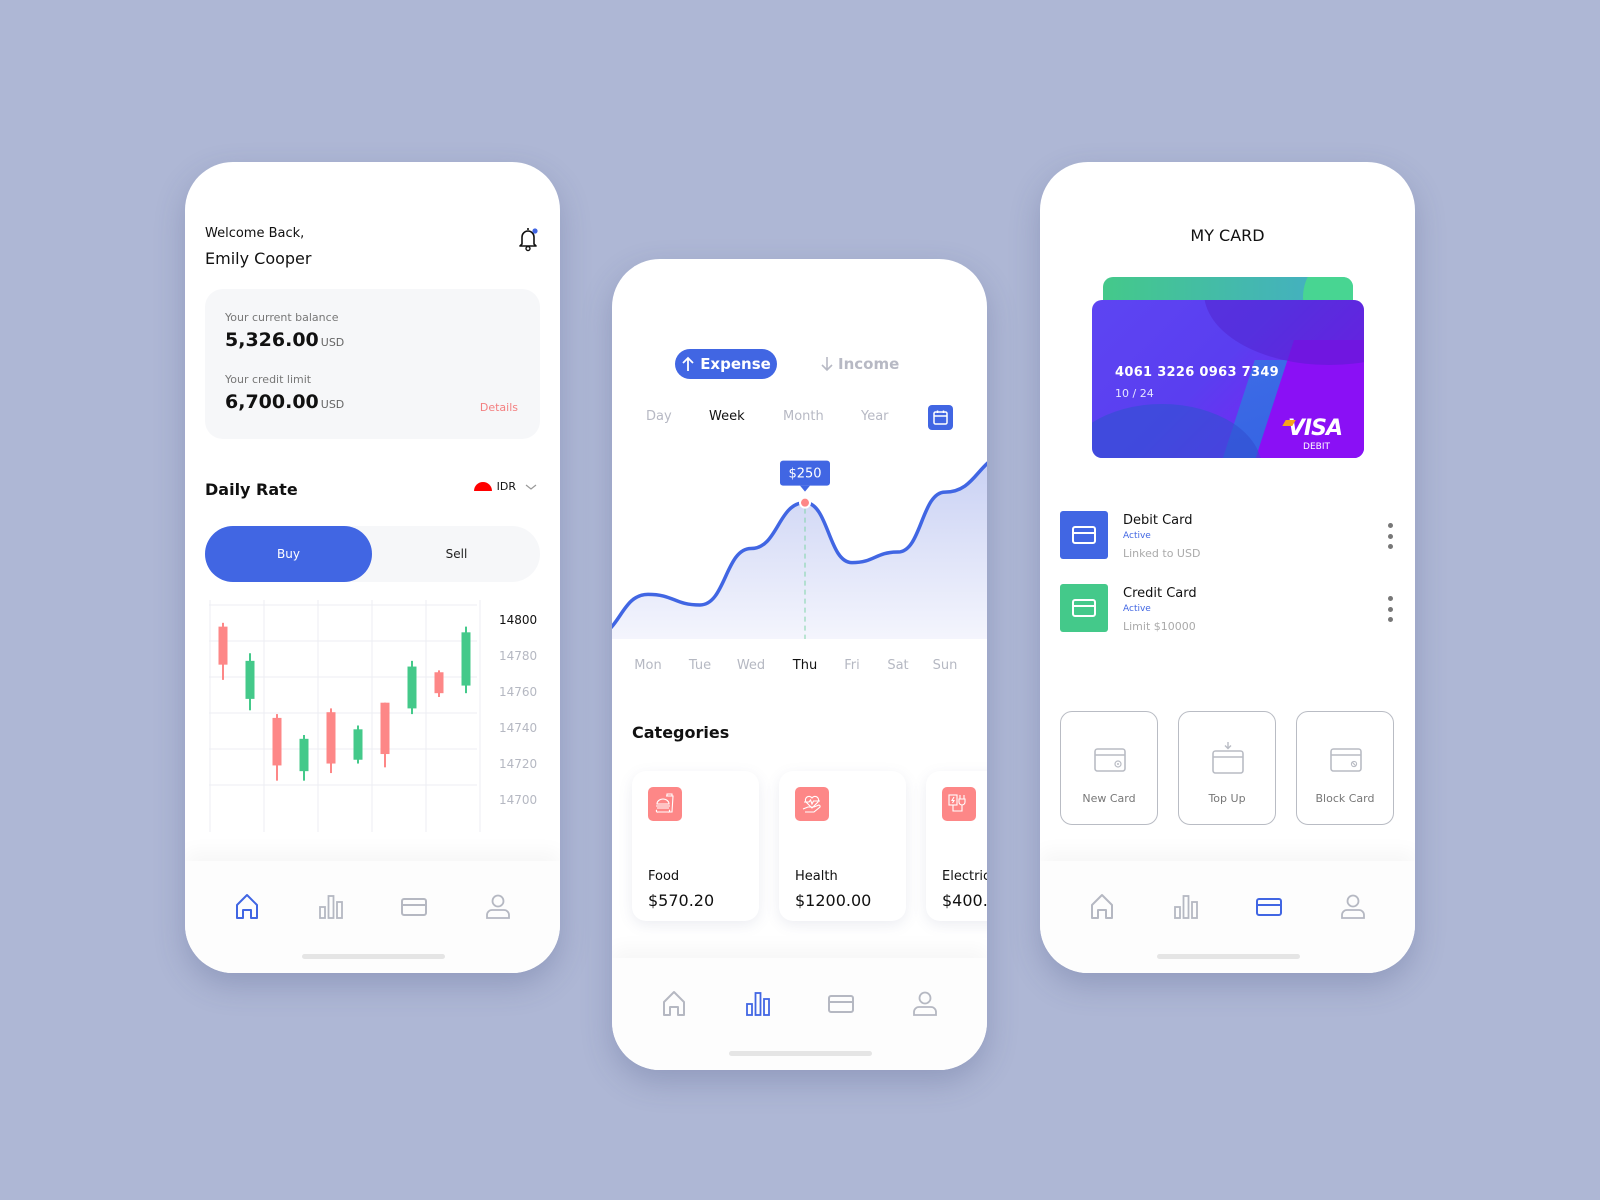  What do you see at coordinates (518, 620) in the screenshot?
I see `y-tick-label: 14800` at bounding box center [518, 620].